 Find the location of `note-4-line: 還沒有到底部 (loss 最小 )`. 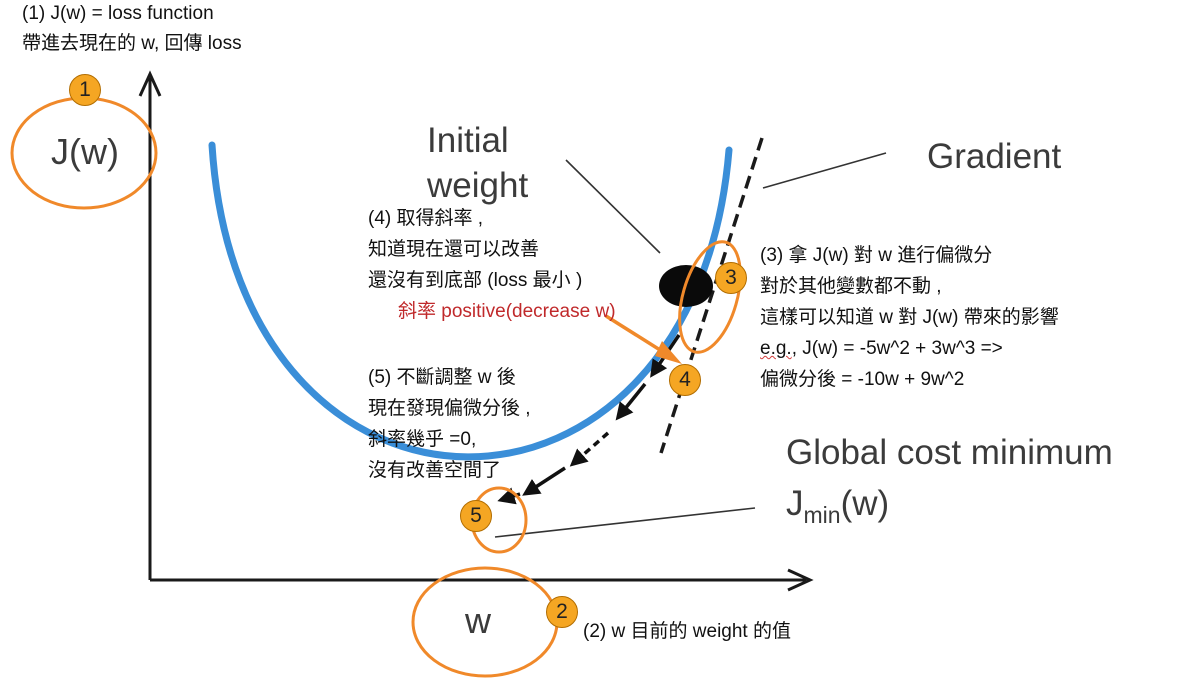

note-4-line: 還沒有到底部 (loss 最小 ) is located at coordinates (475, 280).